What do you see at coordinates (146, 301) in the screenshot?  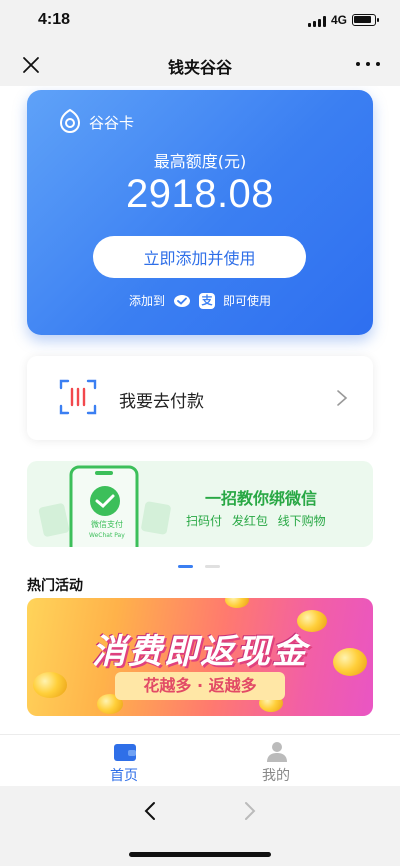 I see `add-note-prefix: 添加到` at bounding box center [146, 301].